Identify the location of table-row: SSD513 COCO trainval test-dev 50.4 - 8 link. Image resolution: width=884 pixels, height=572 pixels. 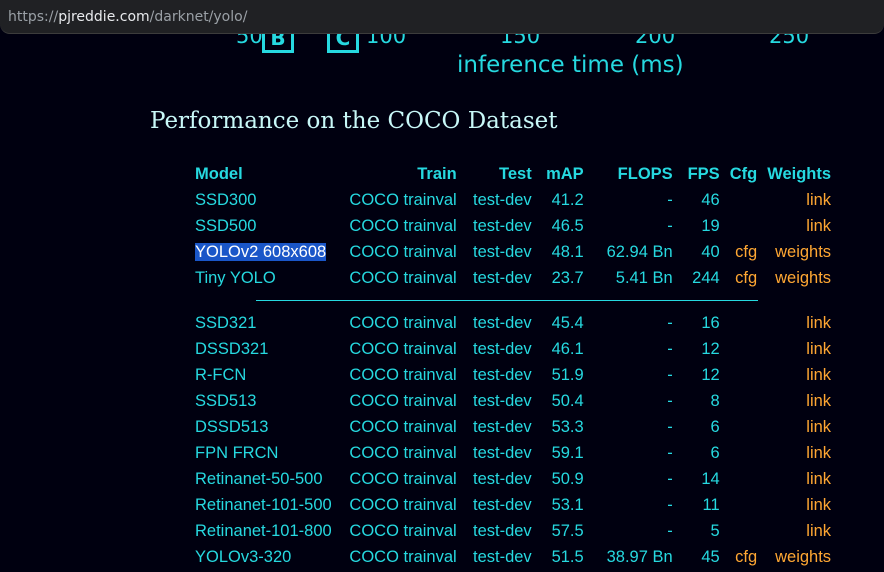
(513, 401).